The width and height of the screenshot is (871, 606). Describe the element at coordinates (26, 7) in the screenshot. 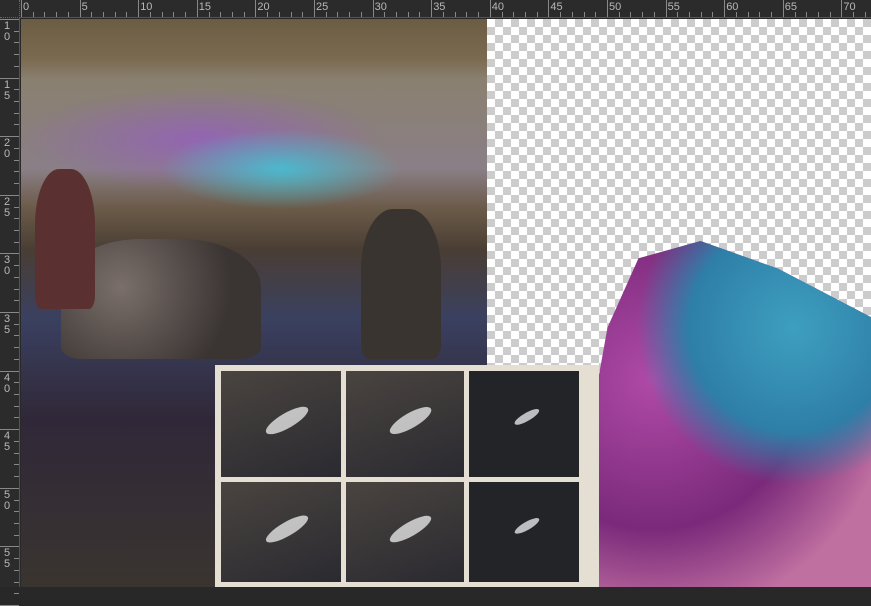

I see `ruler-label: 0` at that location.